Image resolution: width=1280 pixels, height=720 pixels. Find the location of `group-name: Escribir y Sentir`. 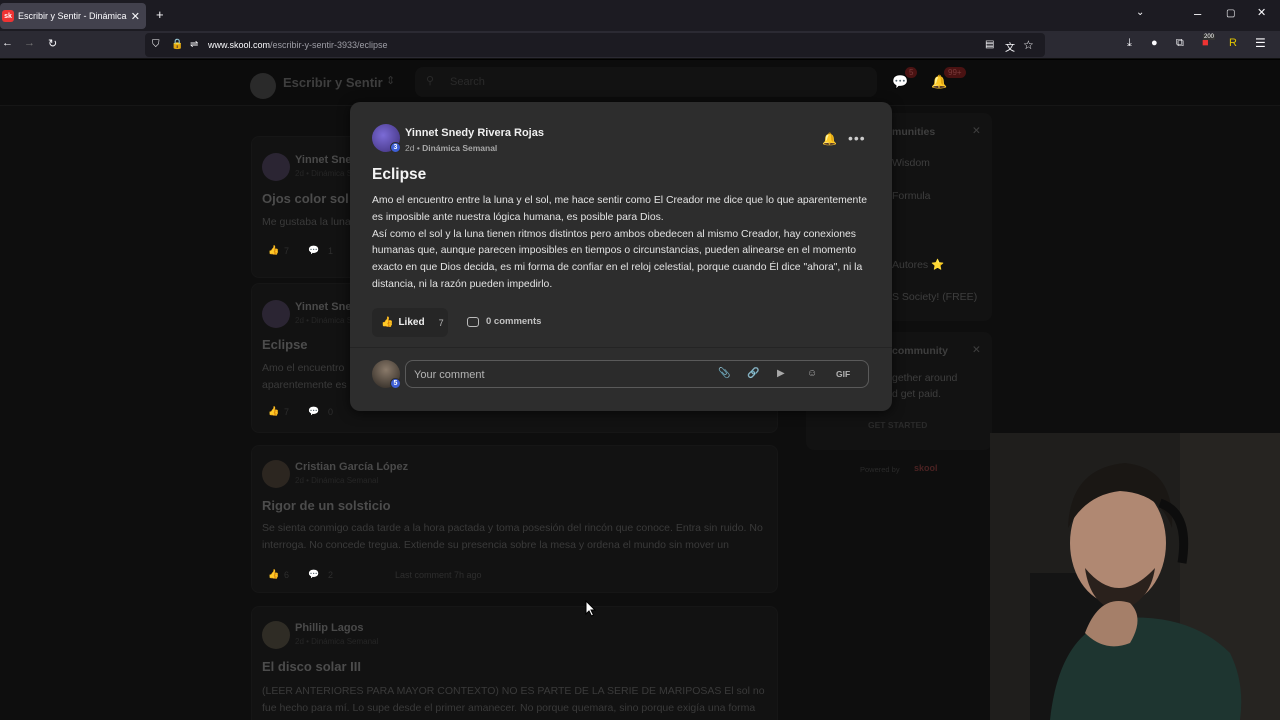

group-name: Escribir y Sentir is located at coordinates (333, 82).